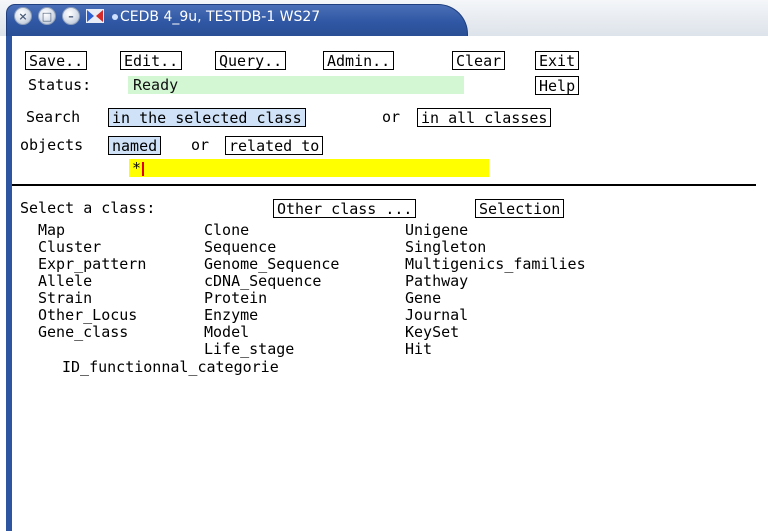 The image size is (768, 531). I want to click on query-button: Query.., so click(251, 60).